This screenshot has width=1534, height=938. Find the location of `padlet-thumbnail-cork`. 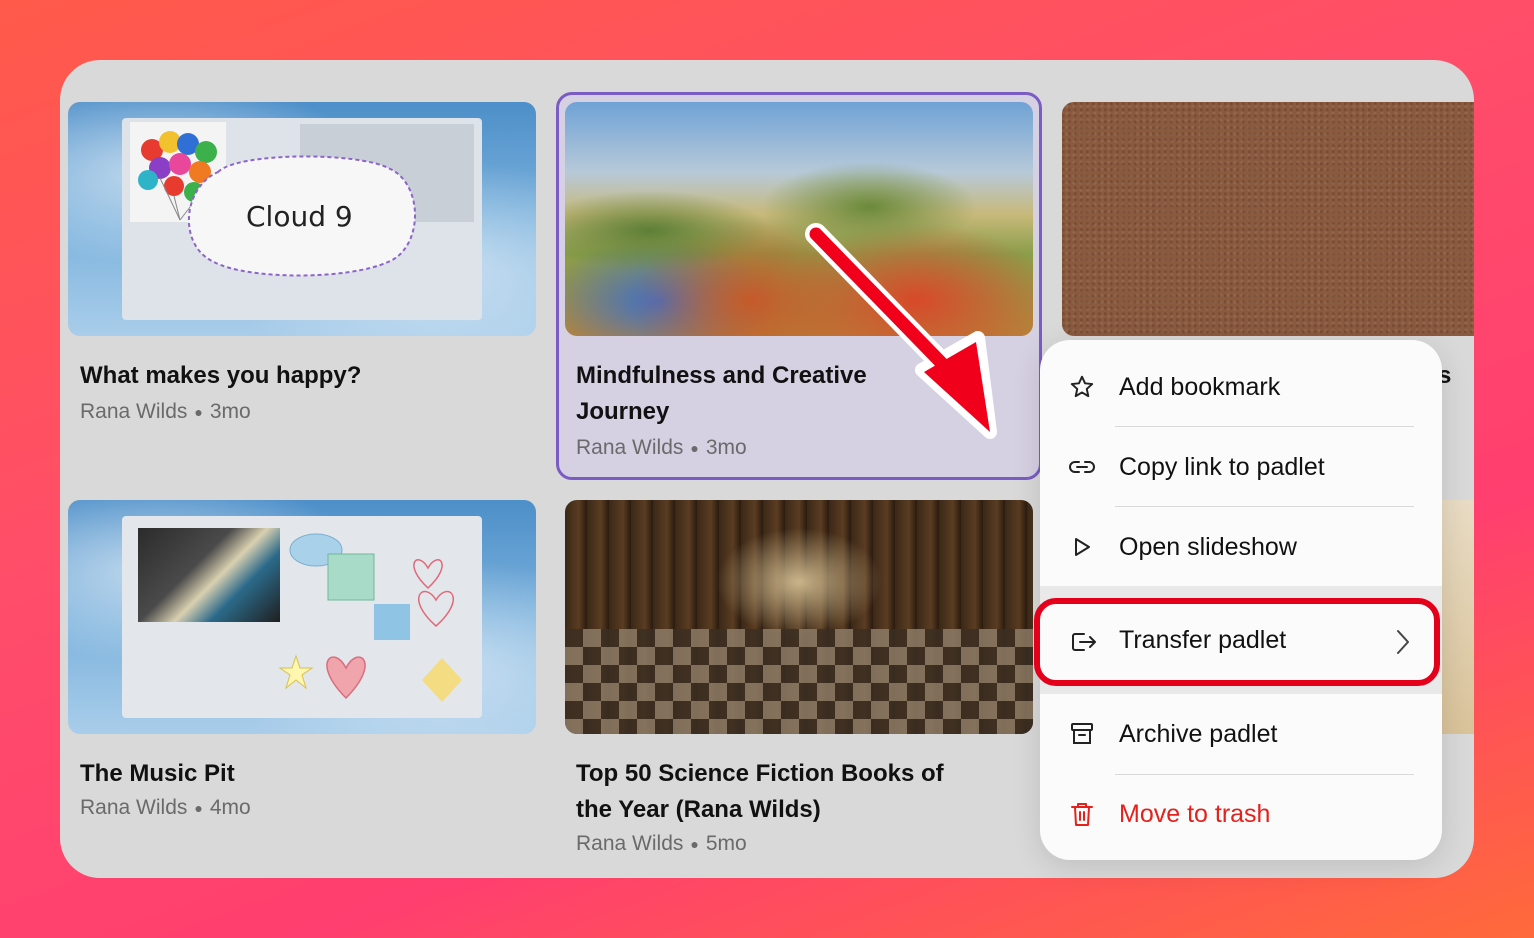

padlet-thumbnail-cork is located at coordinates (1268, 219).